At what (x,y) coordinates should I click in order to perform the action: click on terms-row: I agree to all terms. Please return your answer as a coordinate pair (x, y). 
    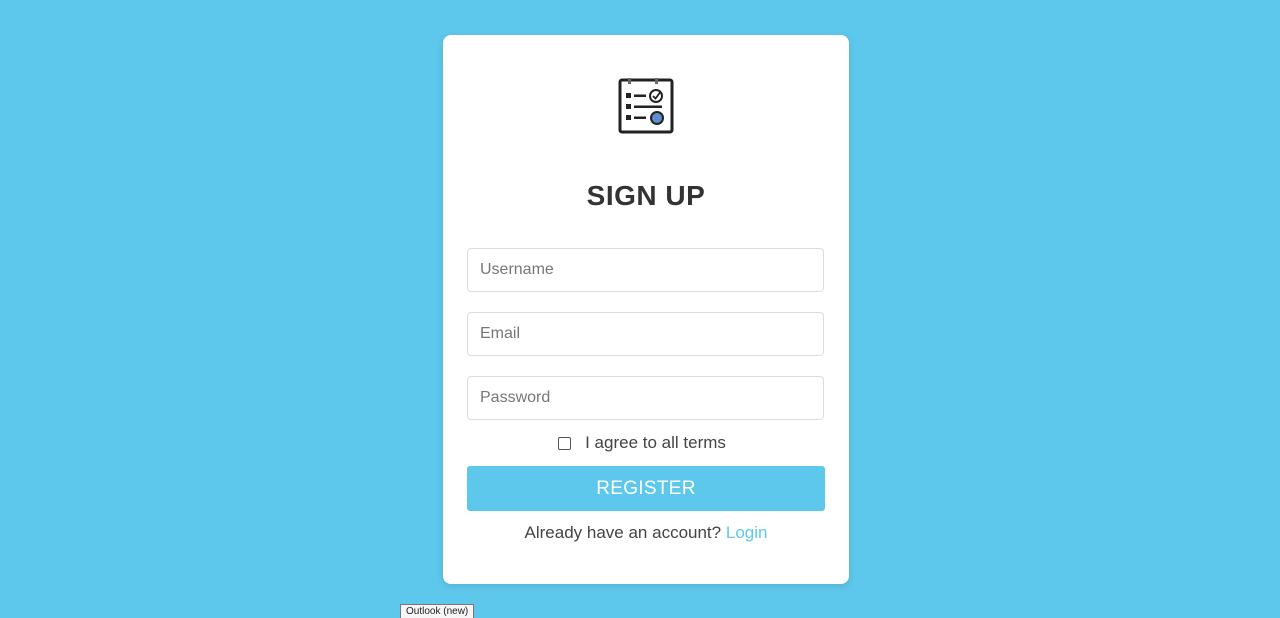
    Looking at the image, I should click on (646, 443).